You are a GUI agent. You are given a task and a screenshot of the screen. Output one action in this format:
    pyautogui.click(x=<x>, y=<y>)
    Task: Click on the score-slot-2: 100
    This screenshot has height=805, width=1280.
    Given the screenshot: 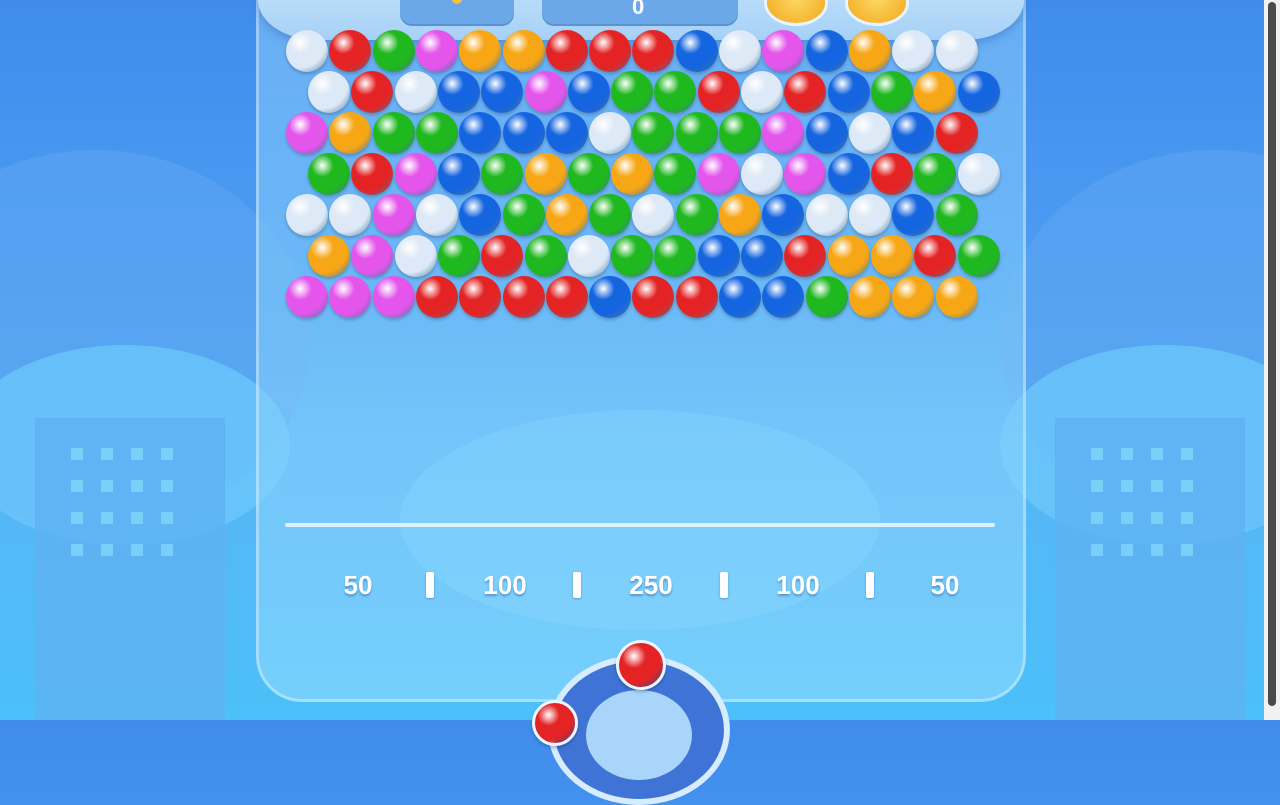 What is the action you would take?
    pyautogui.click(x=505, y=585)
    